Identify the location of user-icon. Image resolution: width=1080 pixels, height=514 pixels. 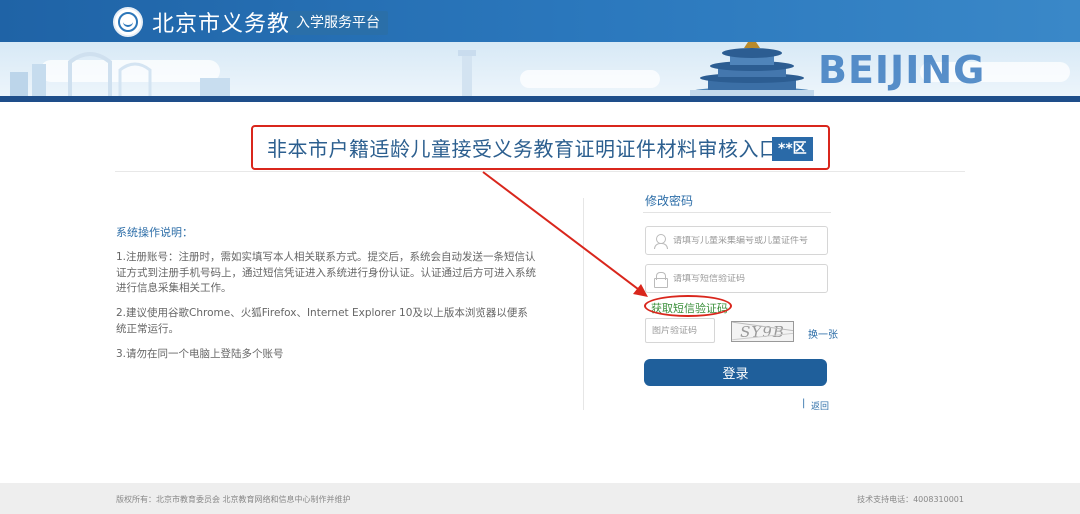
(660, 241).